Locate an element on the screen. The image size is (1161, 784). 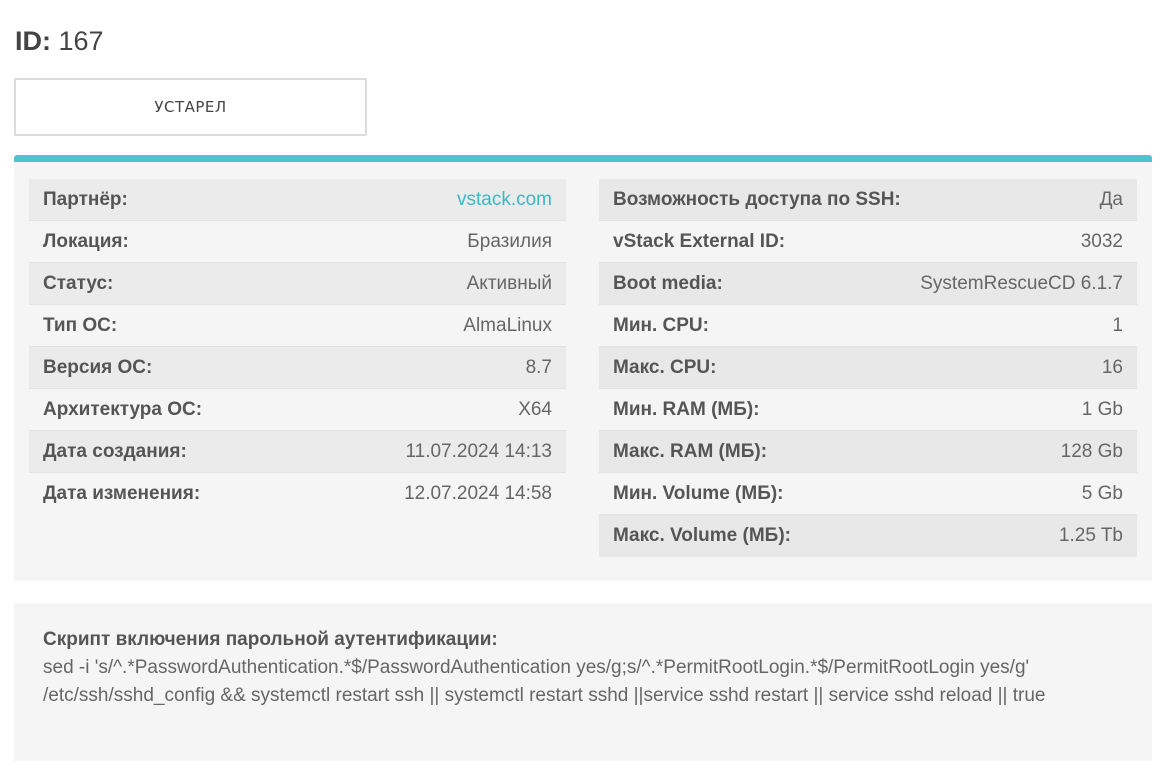
field-value: 1.25 Tb is located at coordinates (1090, 535).